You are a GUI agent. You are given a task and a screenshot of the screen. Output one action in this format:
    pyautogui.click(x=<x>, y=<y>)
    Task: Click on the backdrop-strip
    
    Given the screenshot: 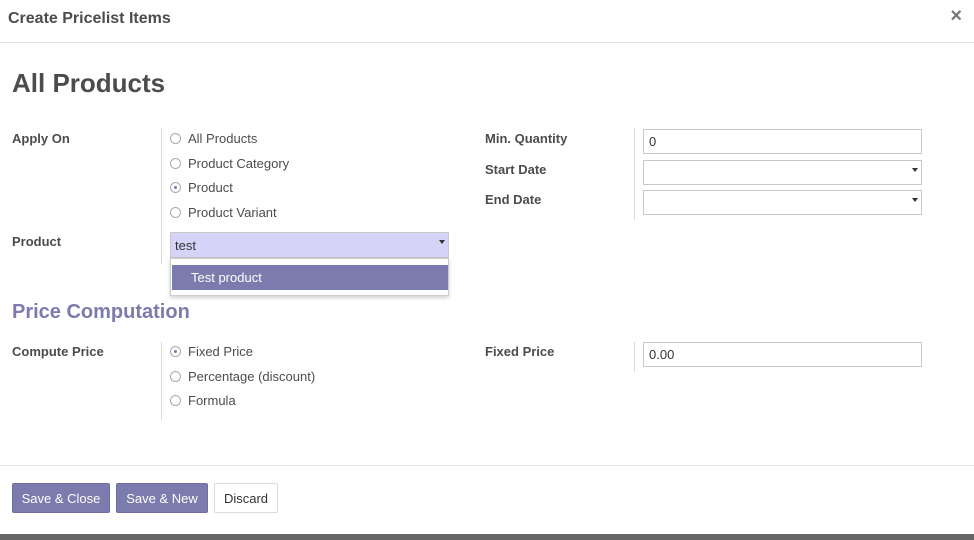 What is the action you would take?
    pyautogui.click(x=487, y=537)
    